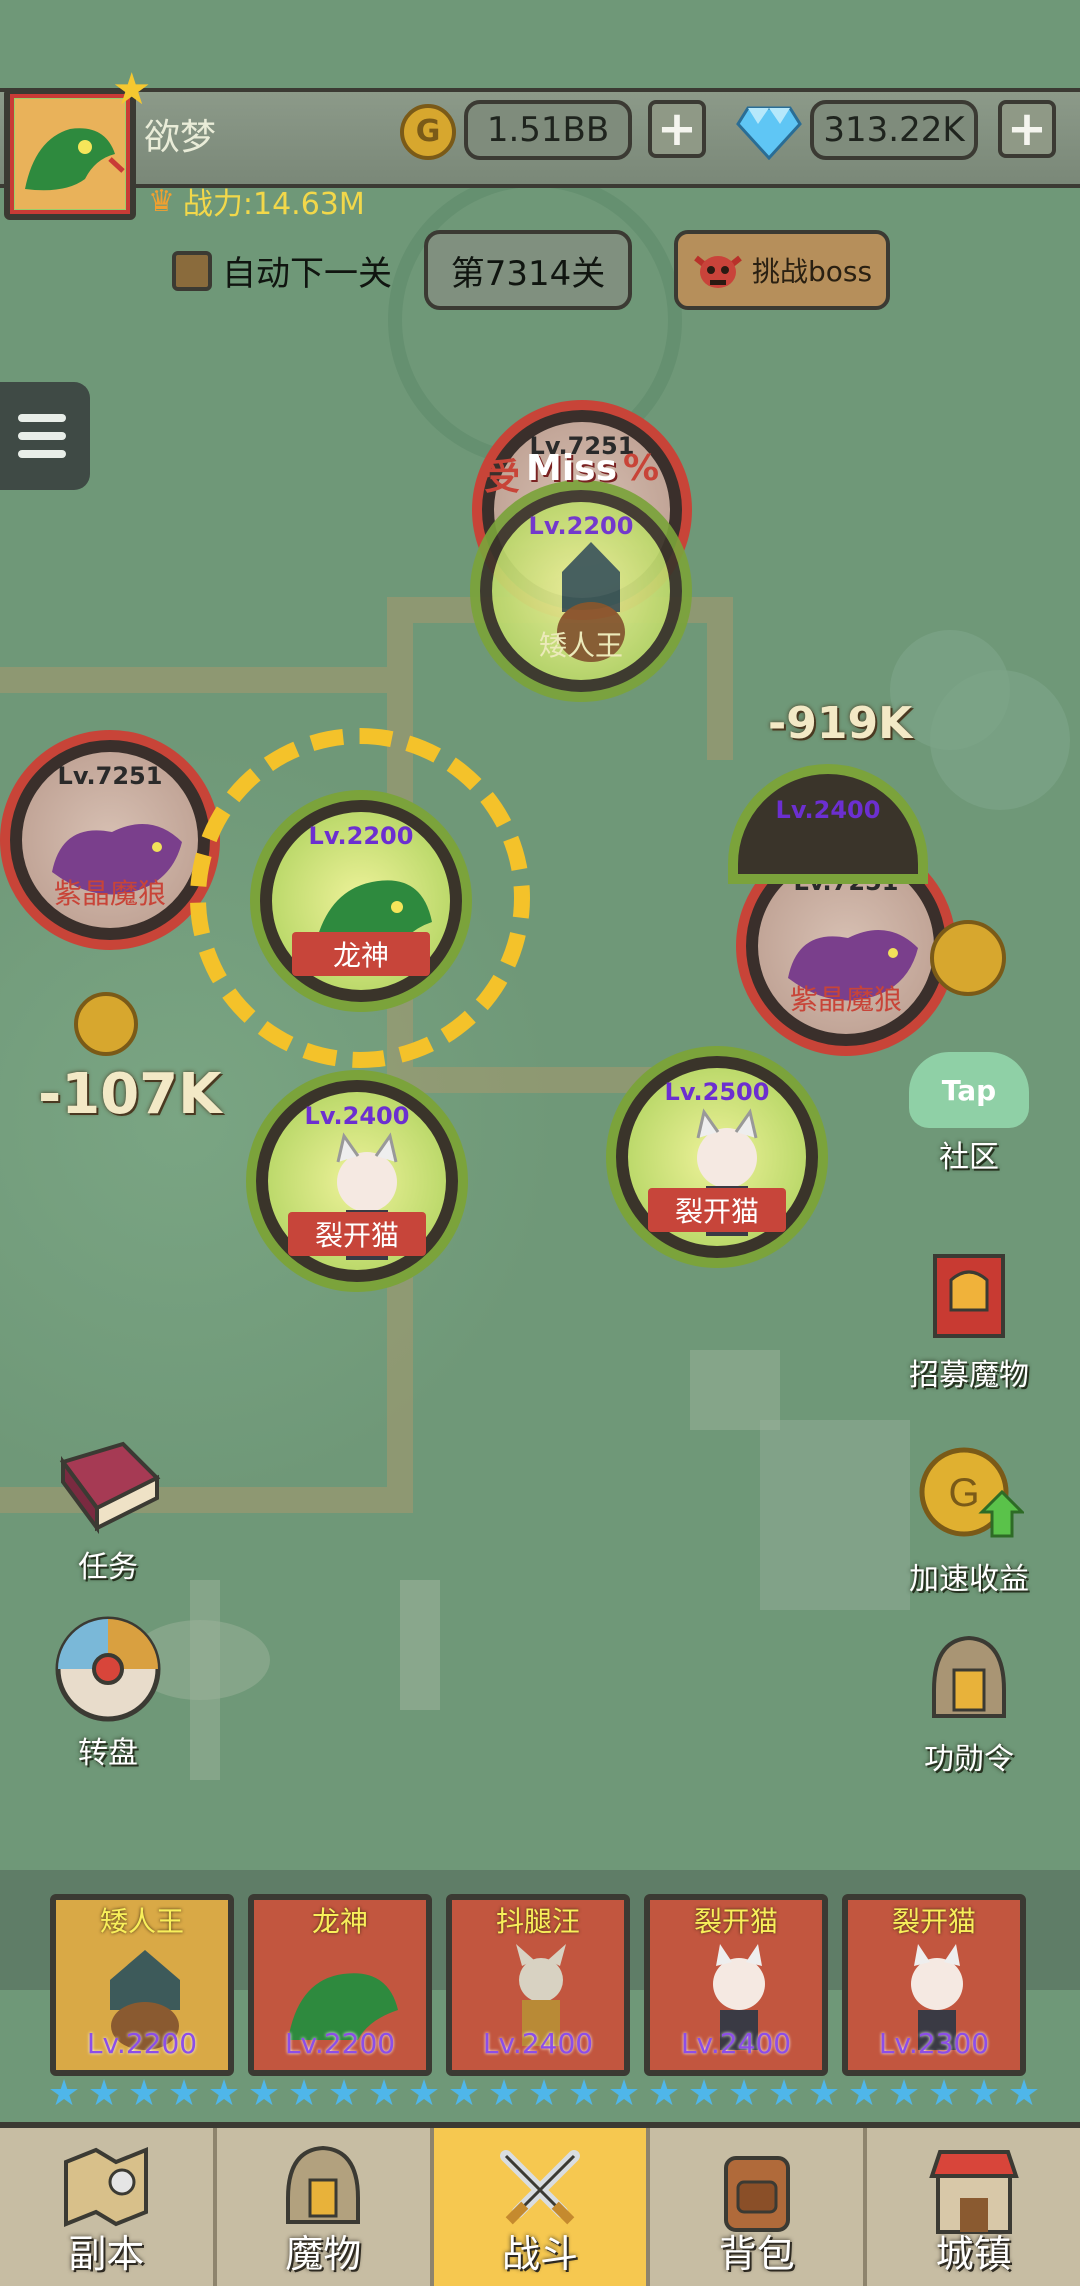 The image size is (1080, 2286). I want to click on damage-number: -107K, so click(130, 1094).